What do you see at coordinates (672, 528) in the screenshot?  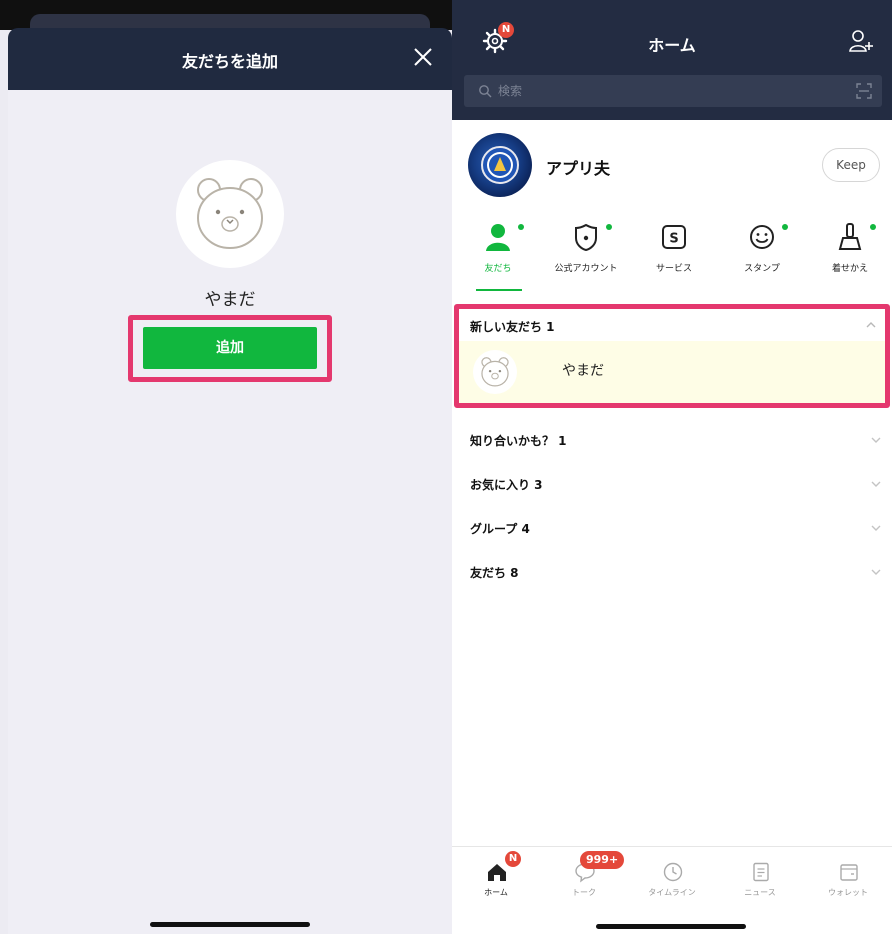 I see `section-groups: グループ 4` at bounding box center [672, 528].